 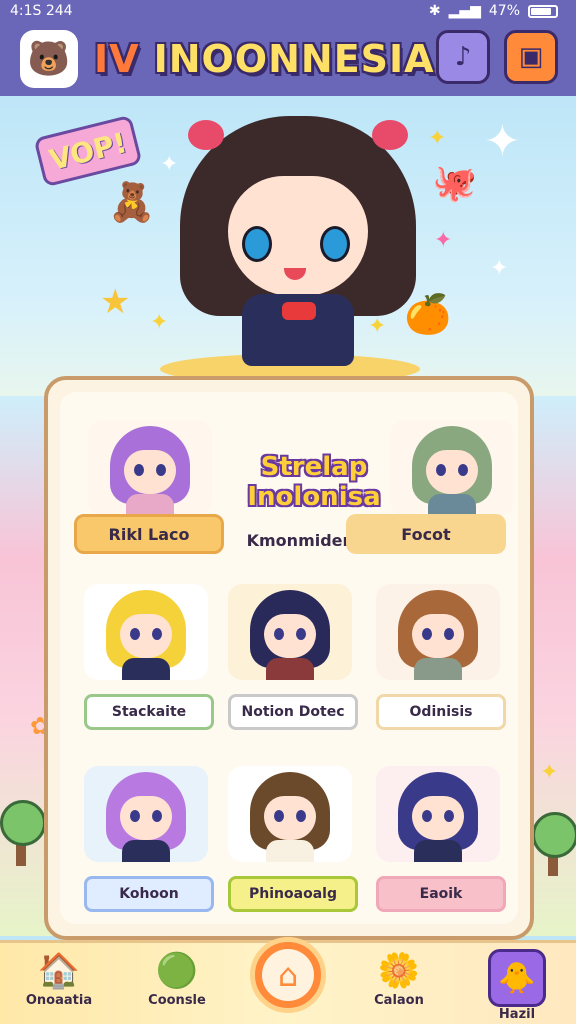 I want to click on card-title: Strelap Inolonisa, so click(x=314, y=482).